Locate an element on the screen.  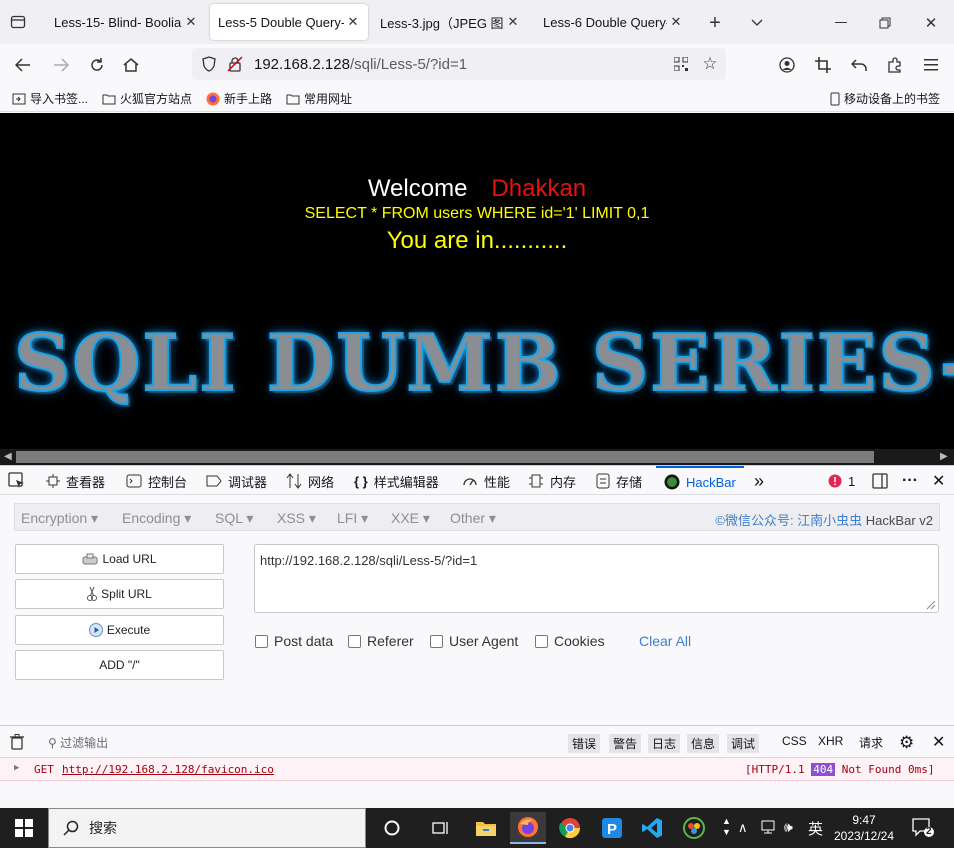
menu-sql: SQL ▾ is located at coordinates (234, 518).